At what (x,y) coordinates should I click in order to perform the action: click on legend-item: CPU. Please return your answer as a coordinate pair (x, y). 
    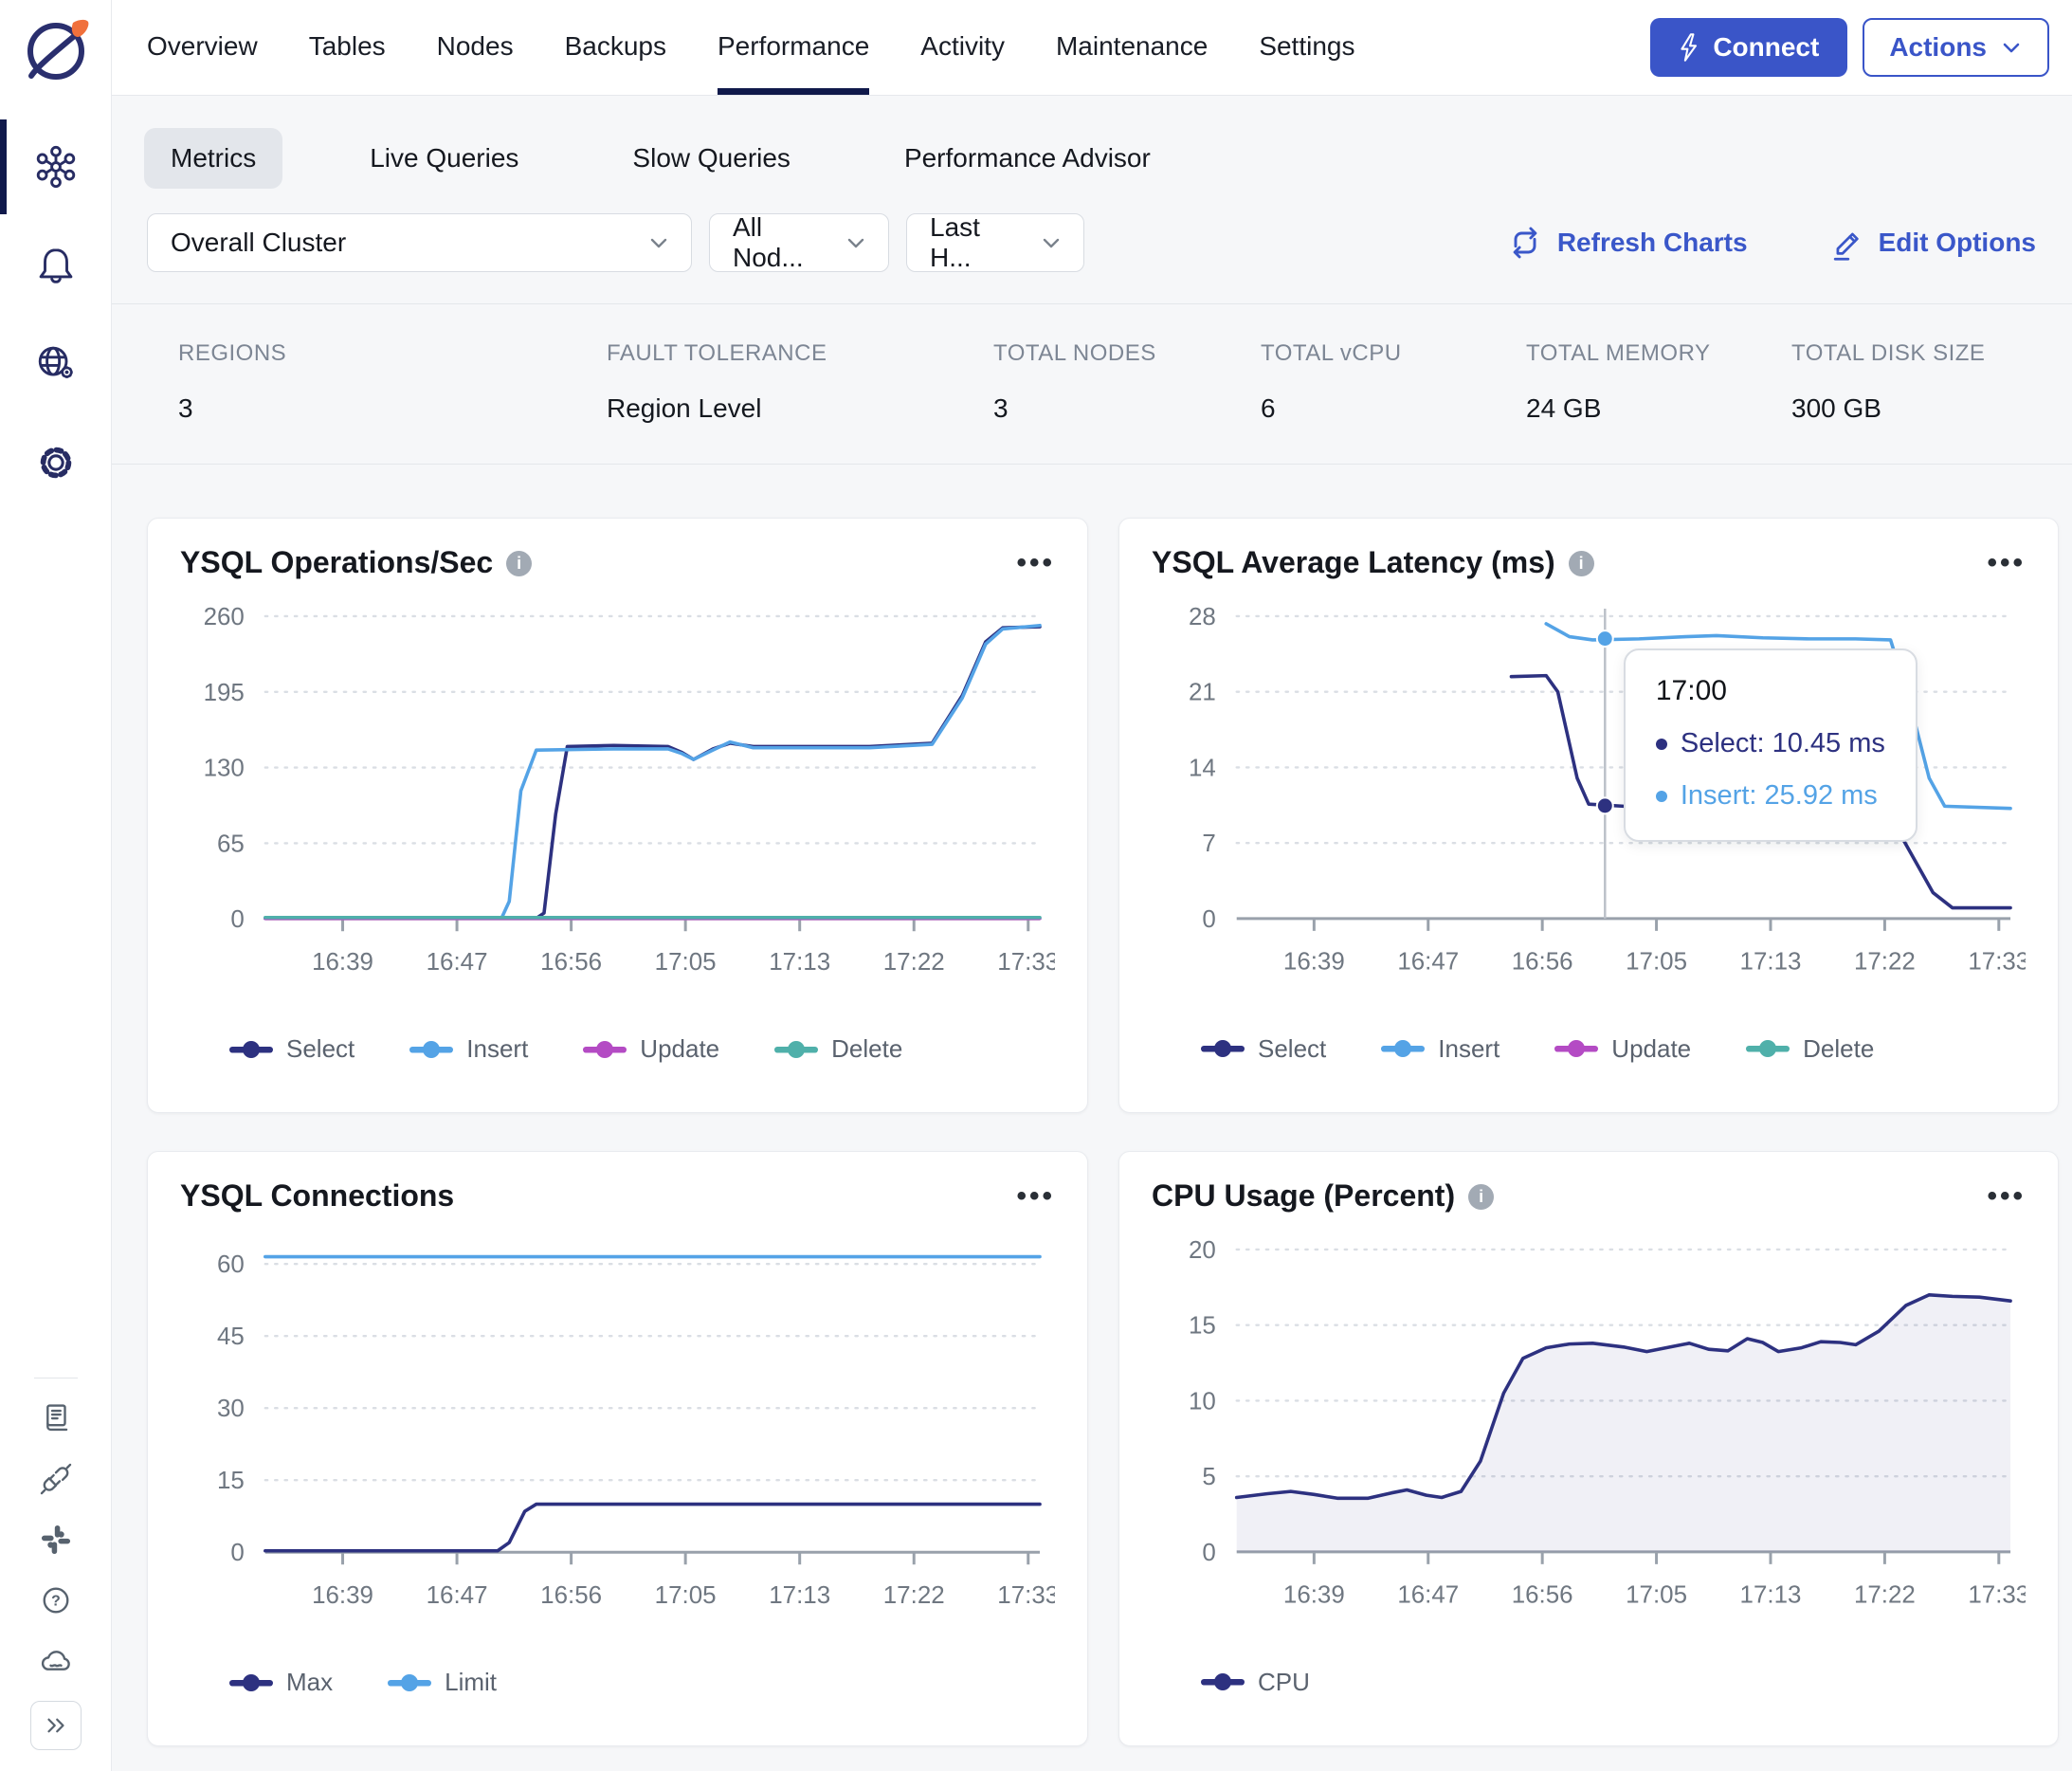
    Looking at the image, I should click on (1255, 1683).